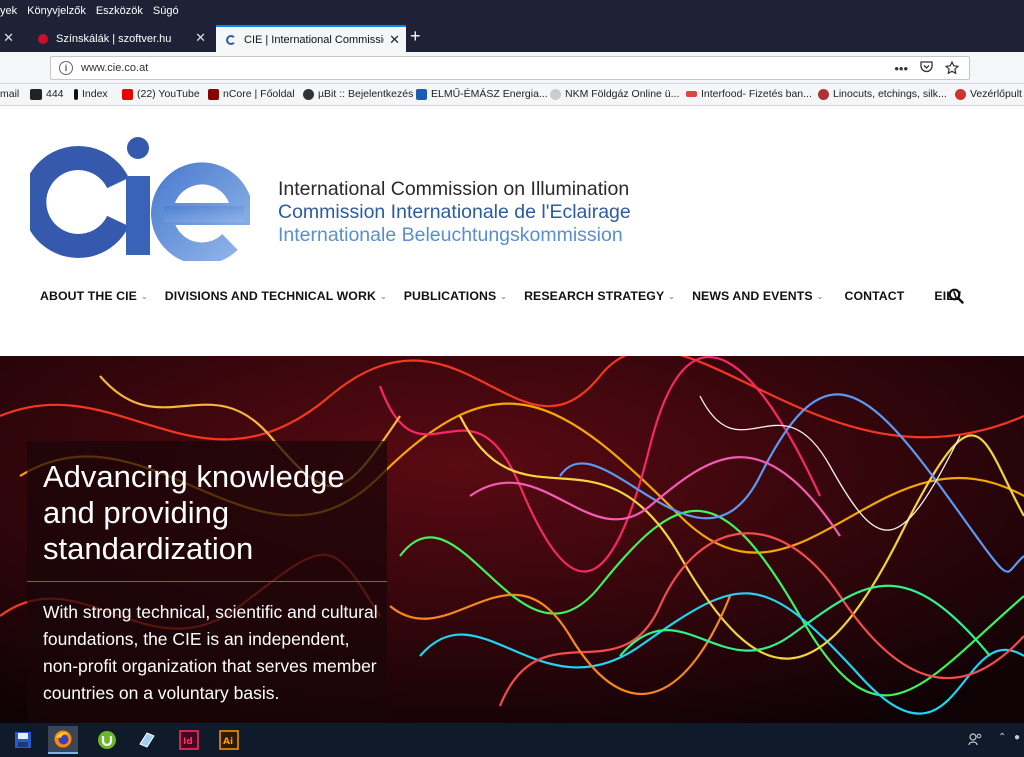 Image resolution: width=1024 pixels, height=757 pixels. What do you see at coordinates (988, 94) in the screenshot?
I see `bookmark-vezerlopult: Vezérlőpult` at bounding box center [988, 94].